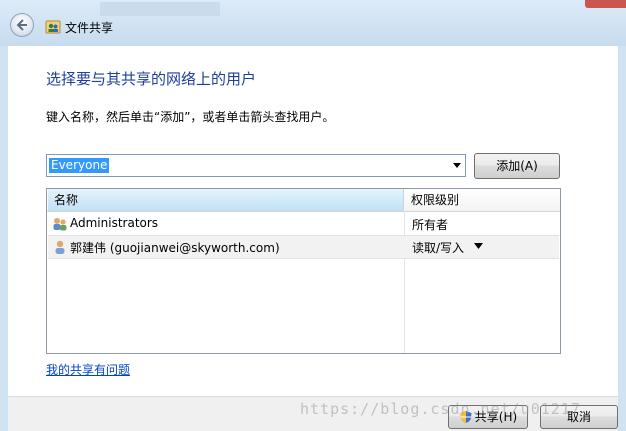 Image resolution: width=626 pixels, height=431 pixels. What do you see at coordinates (226, 200) in the screenshot?
I see `column-header-name: 名称` at bounding box center [226, 200].